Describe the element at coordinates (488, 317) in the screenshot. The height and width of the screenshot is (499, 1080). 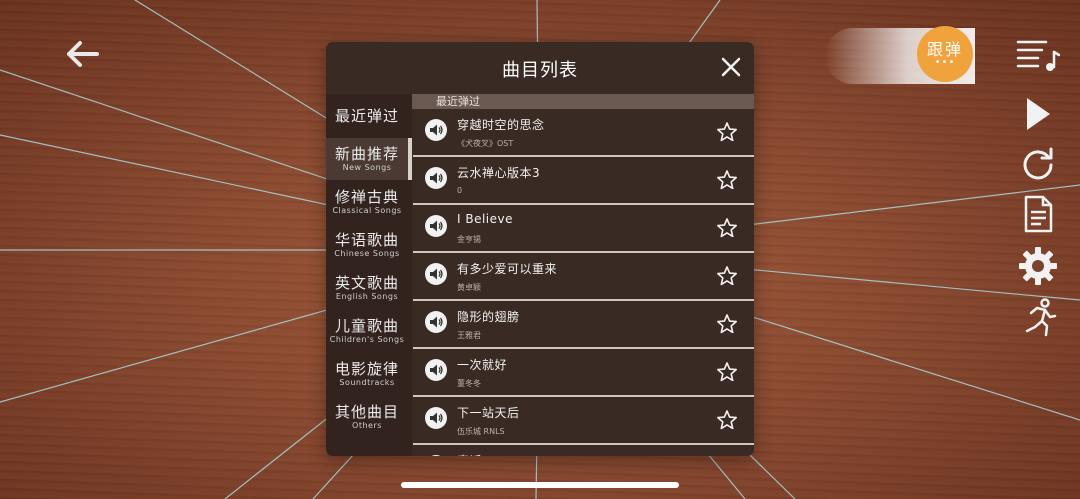
I see `song-title: 隐形的翅膀` at that location.